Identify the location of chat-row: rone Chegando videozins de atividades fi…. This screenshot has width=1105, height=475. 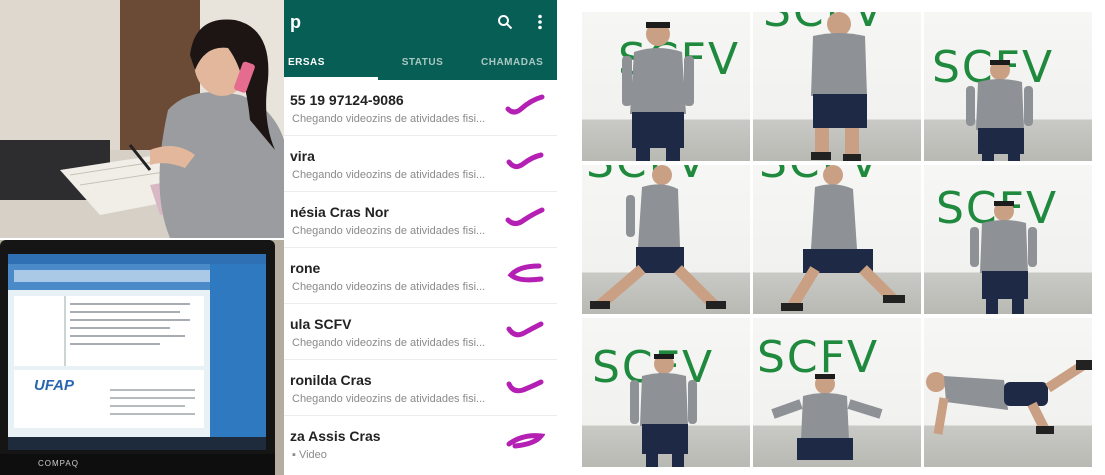
(420, 276).